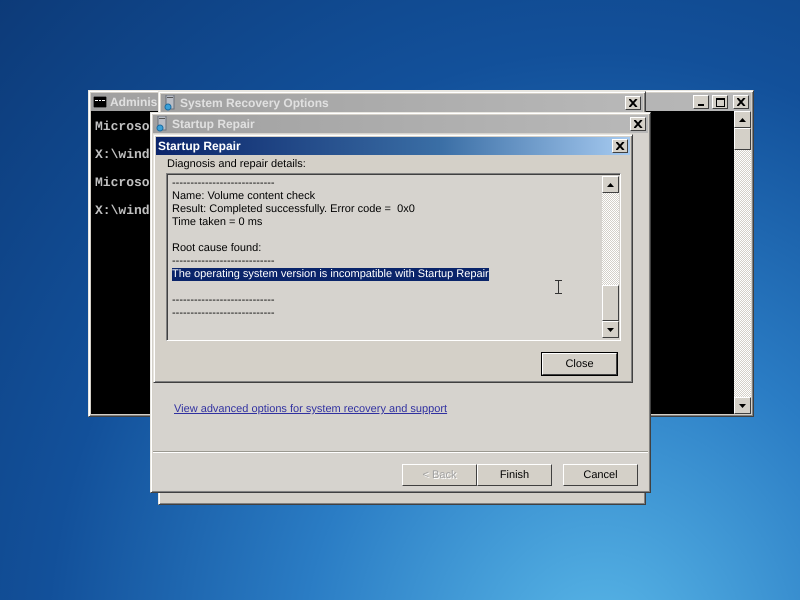  I want to click on close-button: Close, so click(579, 364).